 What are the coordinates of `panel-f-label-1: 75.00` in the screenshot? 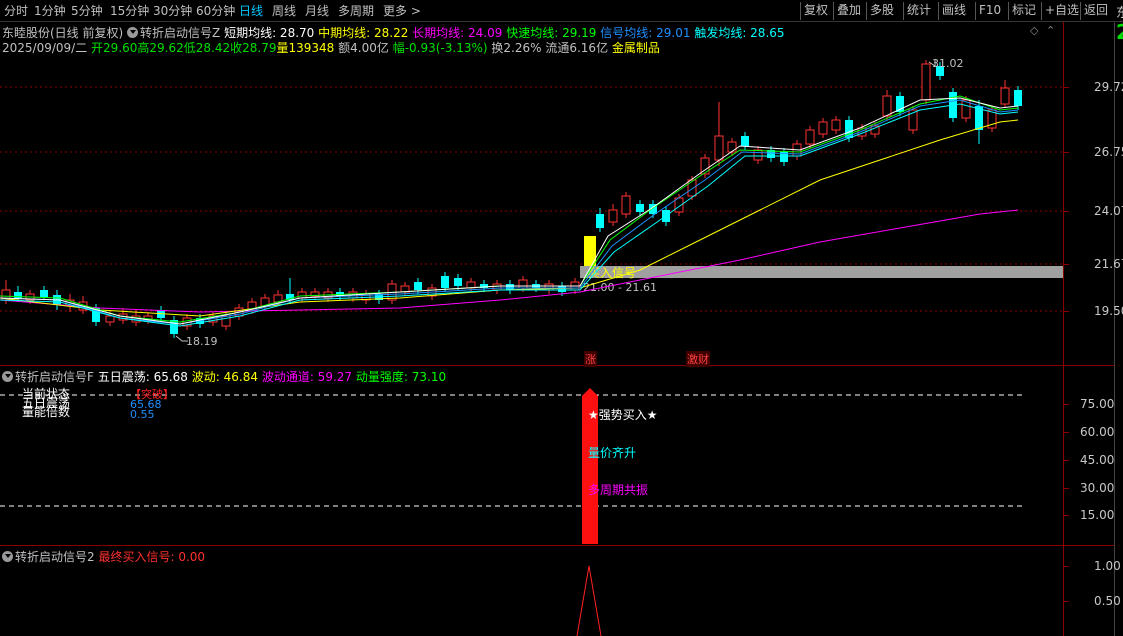 It's located at (1097, 404).